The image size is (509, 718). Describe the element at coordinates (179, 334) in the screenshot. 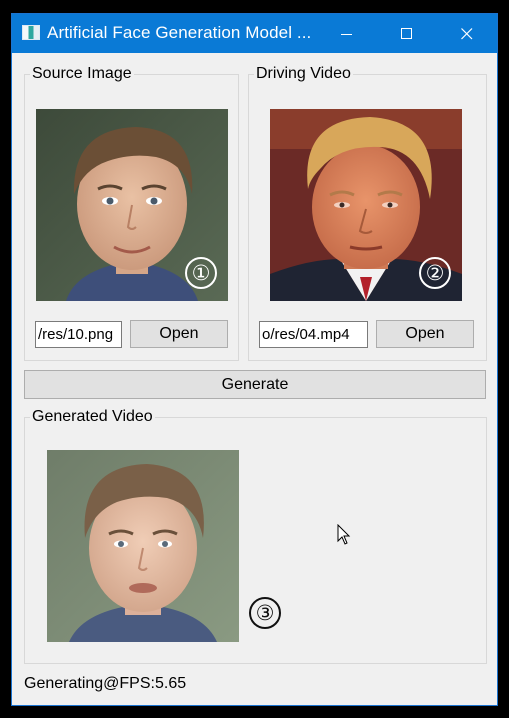

I see `source-open-button: Open` at that location.